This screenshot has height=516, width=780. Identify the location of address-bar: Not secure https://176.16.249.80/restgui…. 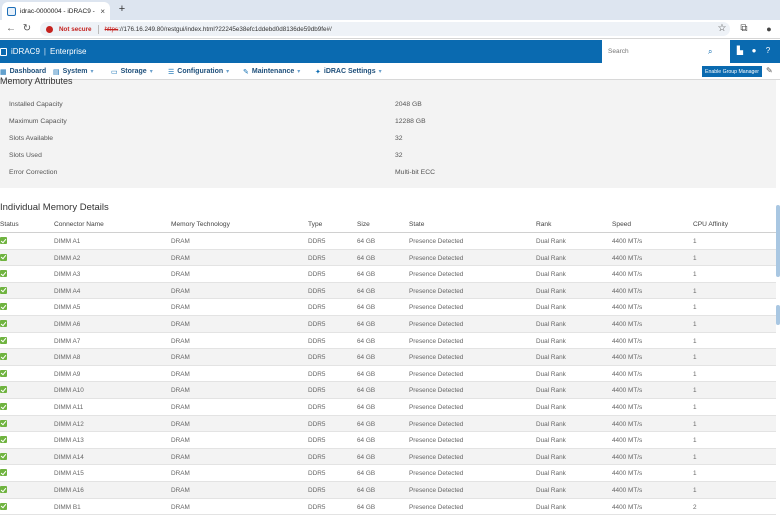
(385, 29).